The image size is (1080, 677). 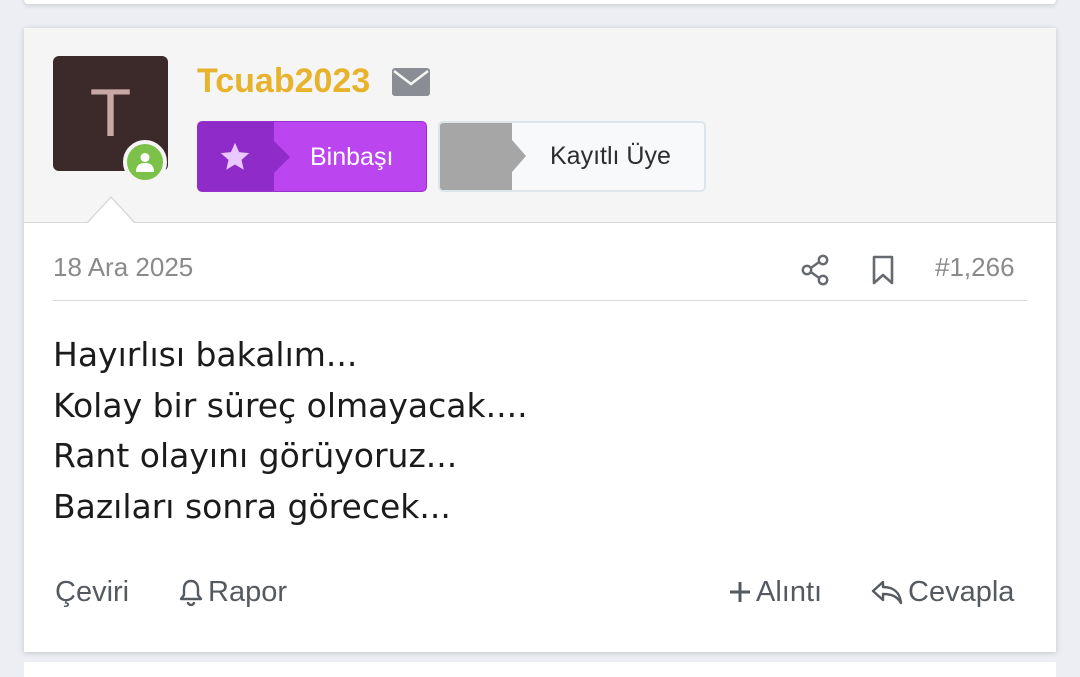 I want to click on post-date: 18 Ara 2025, so click(x=123, y=267).